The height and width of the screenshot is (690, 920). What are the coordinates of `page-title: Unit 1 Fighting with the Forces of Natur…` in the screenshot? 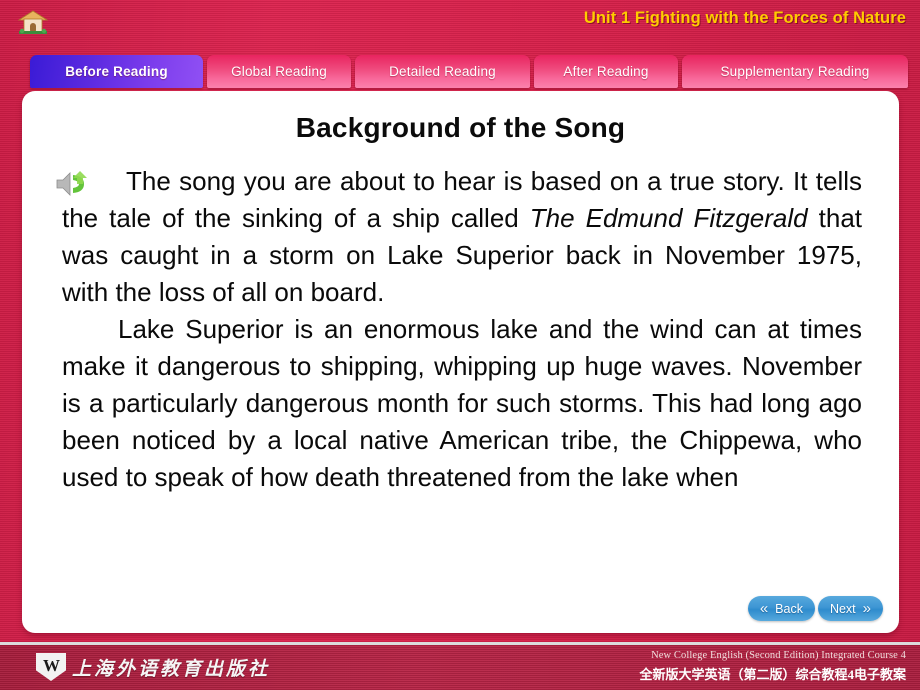 It's located at (744, 18).